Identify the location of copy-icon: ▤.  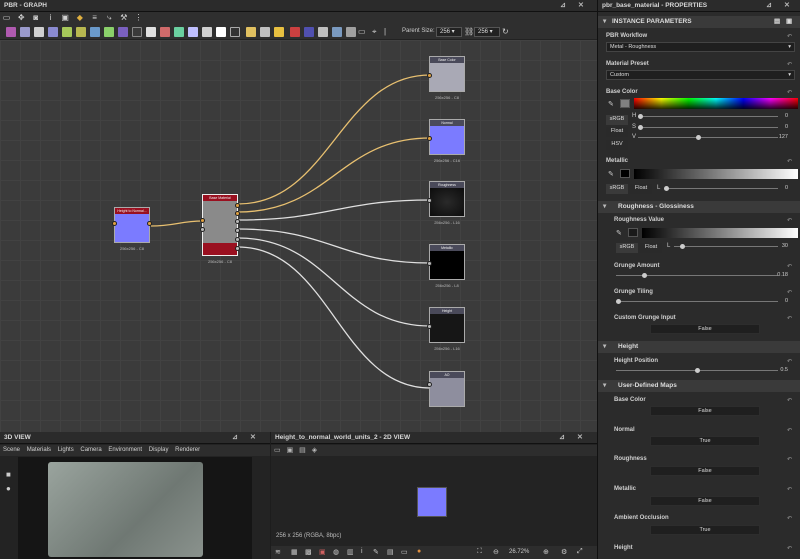
(302, 450).